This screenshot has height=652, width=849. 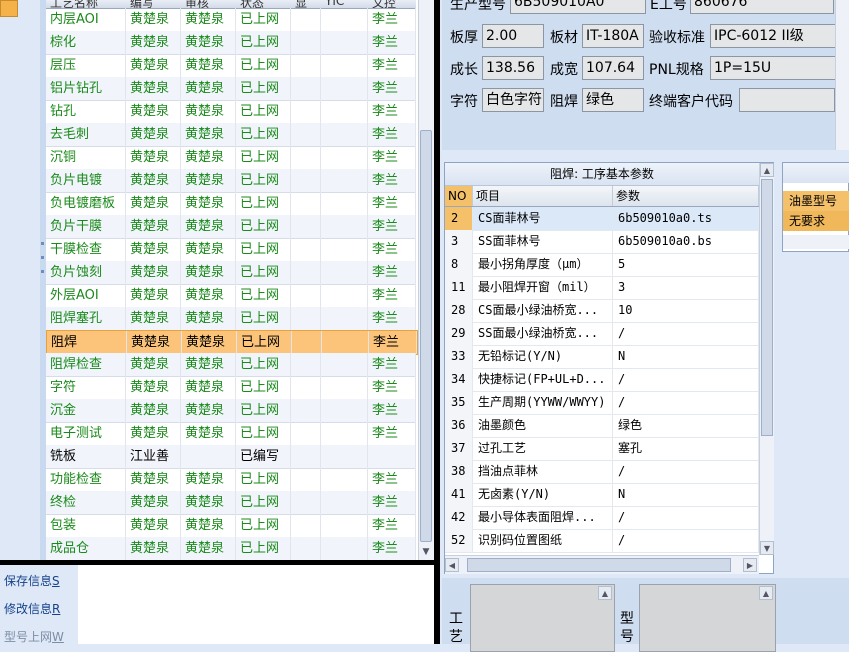 I want to click on model-online-button: 型号上网W, so click(x=34, y=637).